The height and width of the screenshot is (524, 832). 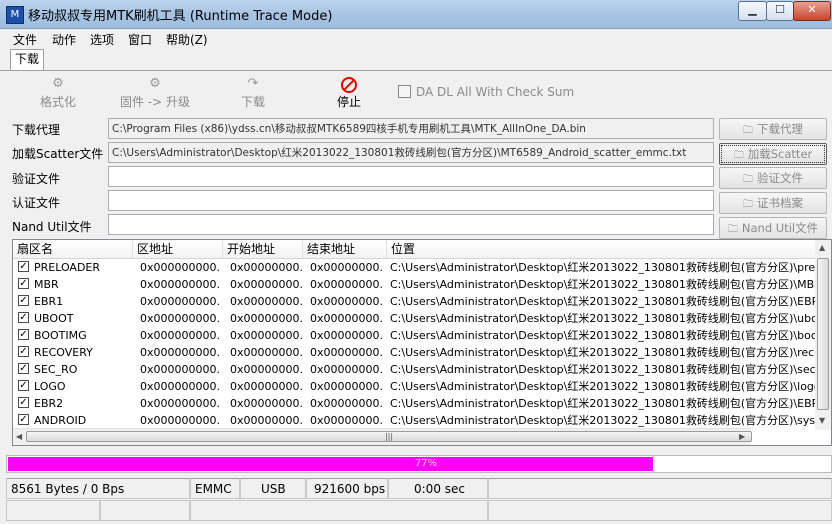 I want to click on vertical-scrollbar: ▲ ▼, so click(x=823, y=335).